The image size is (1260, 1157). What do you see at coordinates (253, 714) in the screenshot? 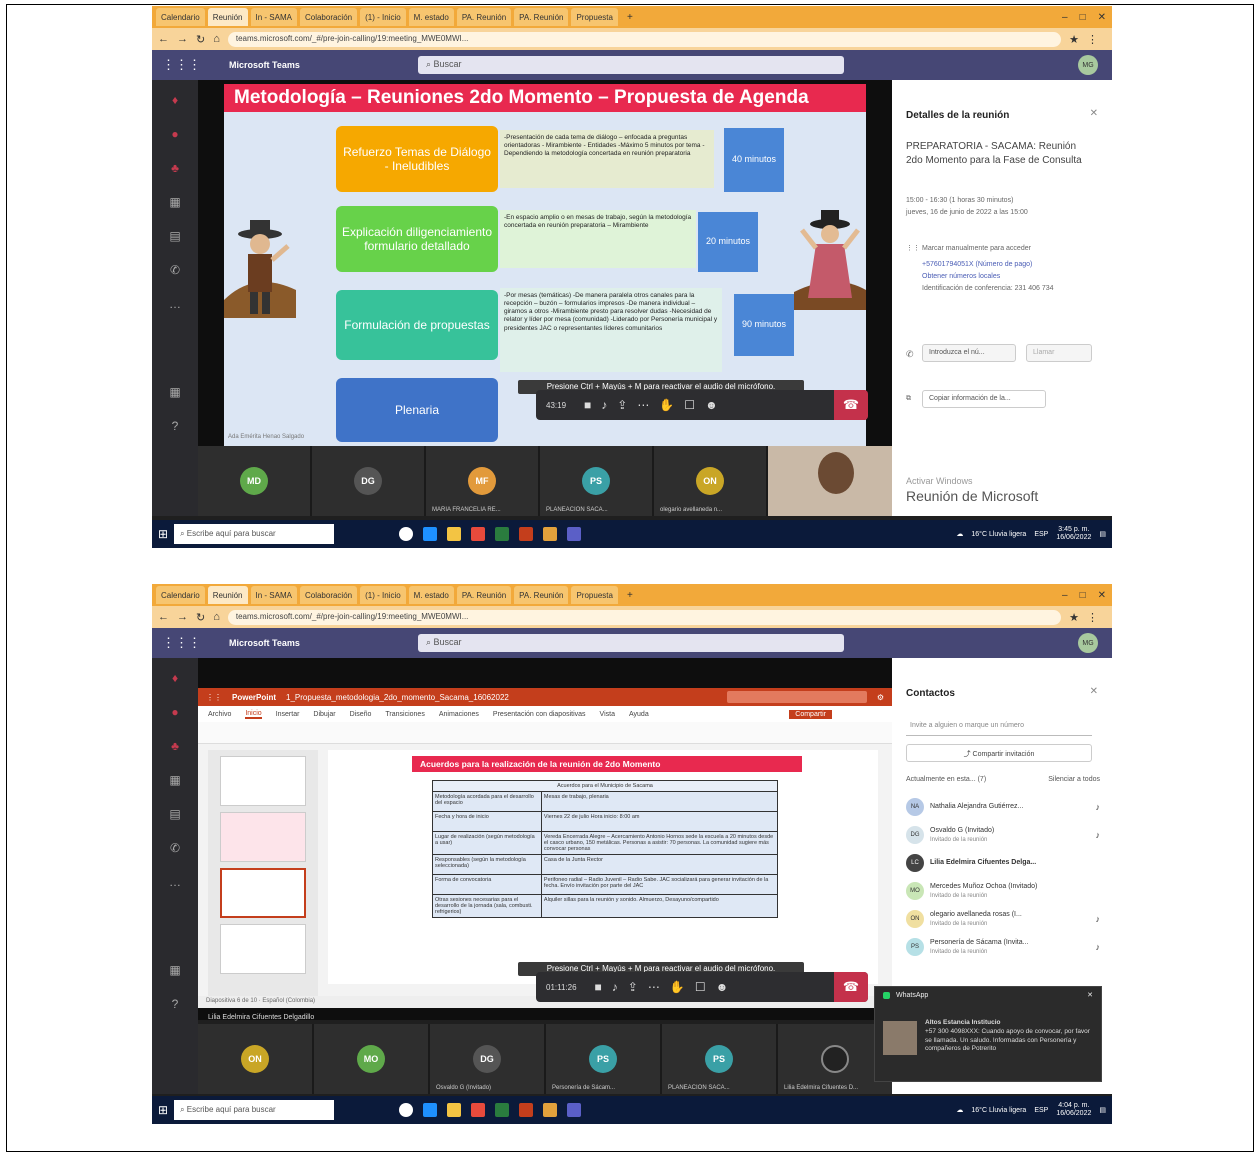
I see `menu-inicio: Inicio` at bounding box center [253, 714].